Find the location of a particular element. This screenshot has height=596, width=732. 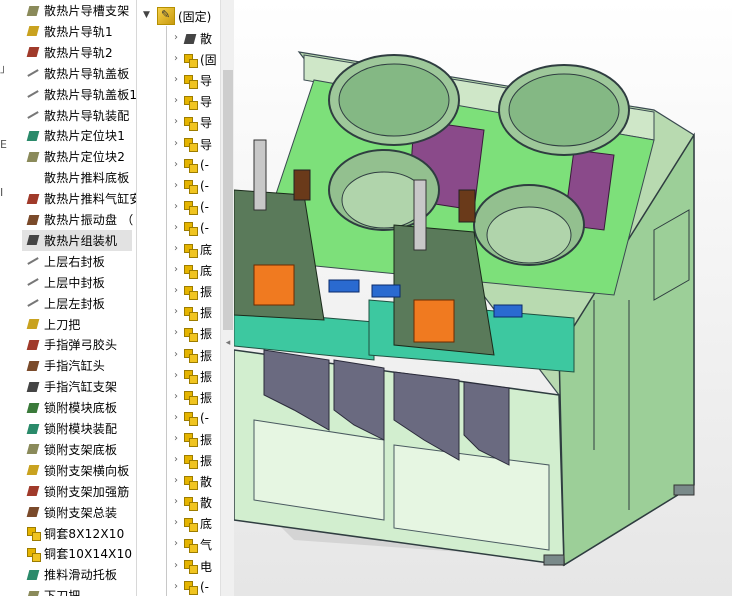

tree-item: 散热片推料气缸安 is located at coordinates (81, 198).